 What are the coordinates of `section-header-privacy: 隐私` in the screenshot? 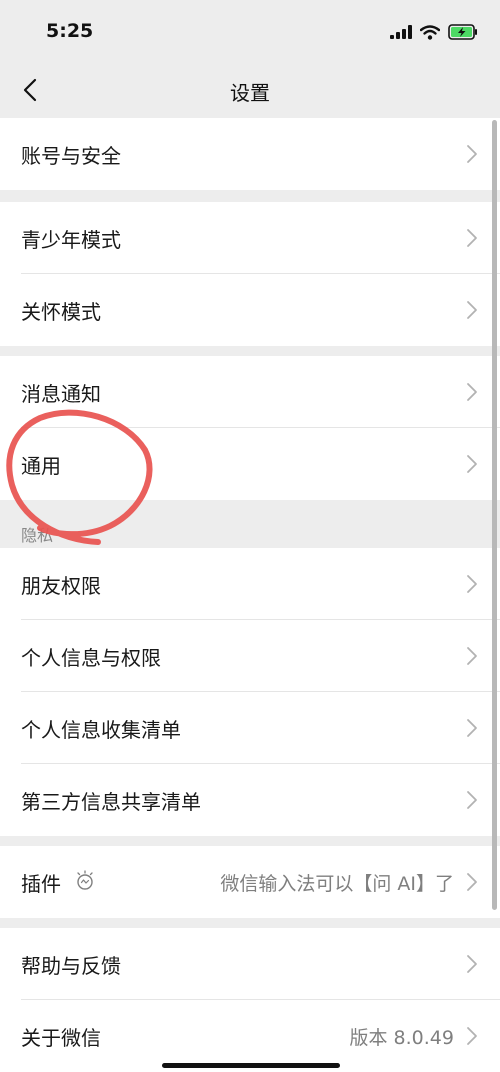 It's located at (250, 524).